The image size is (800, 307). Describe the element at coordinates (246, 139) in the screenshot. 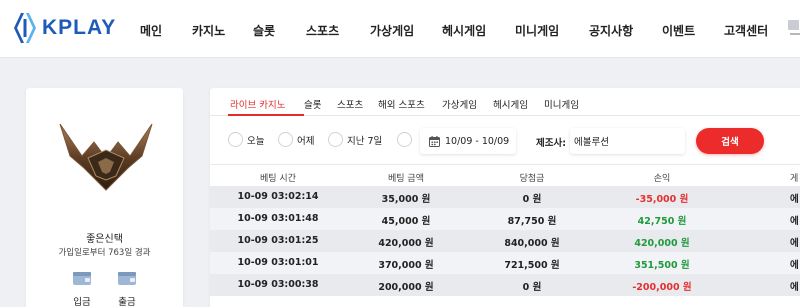

I see `radio-today: 오늘` at that location.